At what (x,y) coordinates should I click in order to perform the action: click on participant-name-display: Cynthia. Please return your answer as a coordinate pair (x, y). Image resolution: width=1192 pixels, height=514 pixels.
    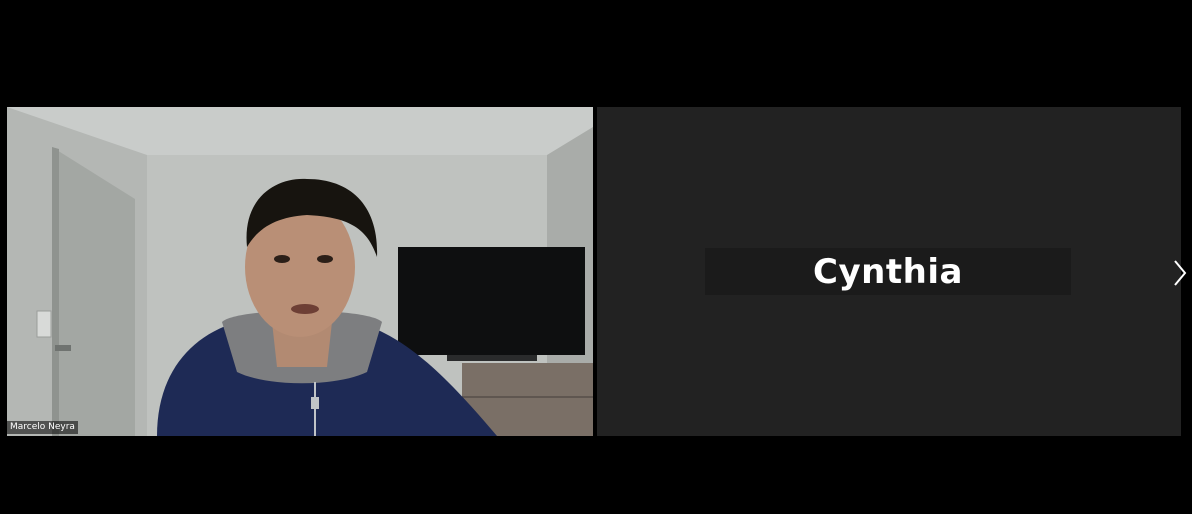
    Looking at the image, I should click on (888, 271).